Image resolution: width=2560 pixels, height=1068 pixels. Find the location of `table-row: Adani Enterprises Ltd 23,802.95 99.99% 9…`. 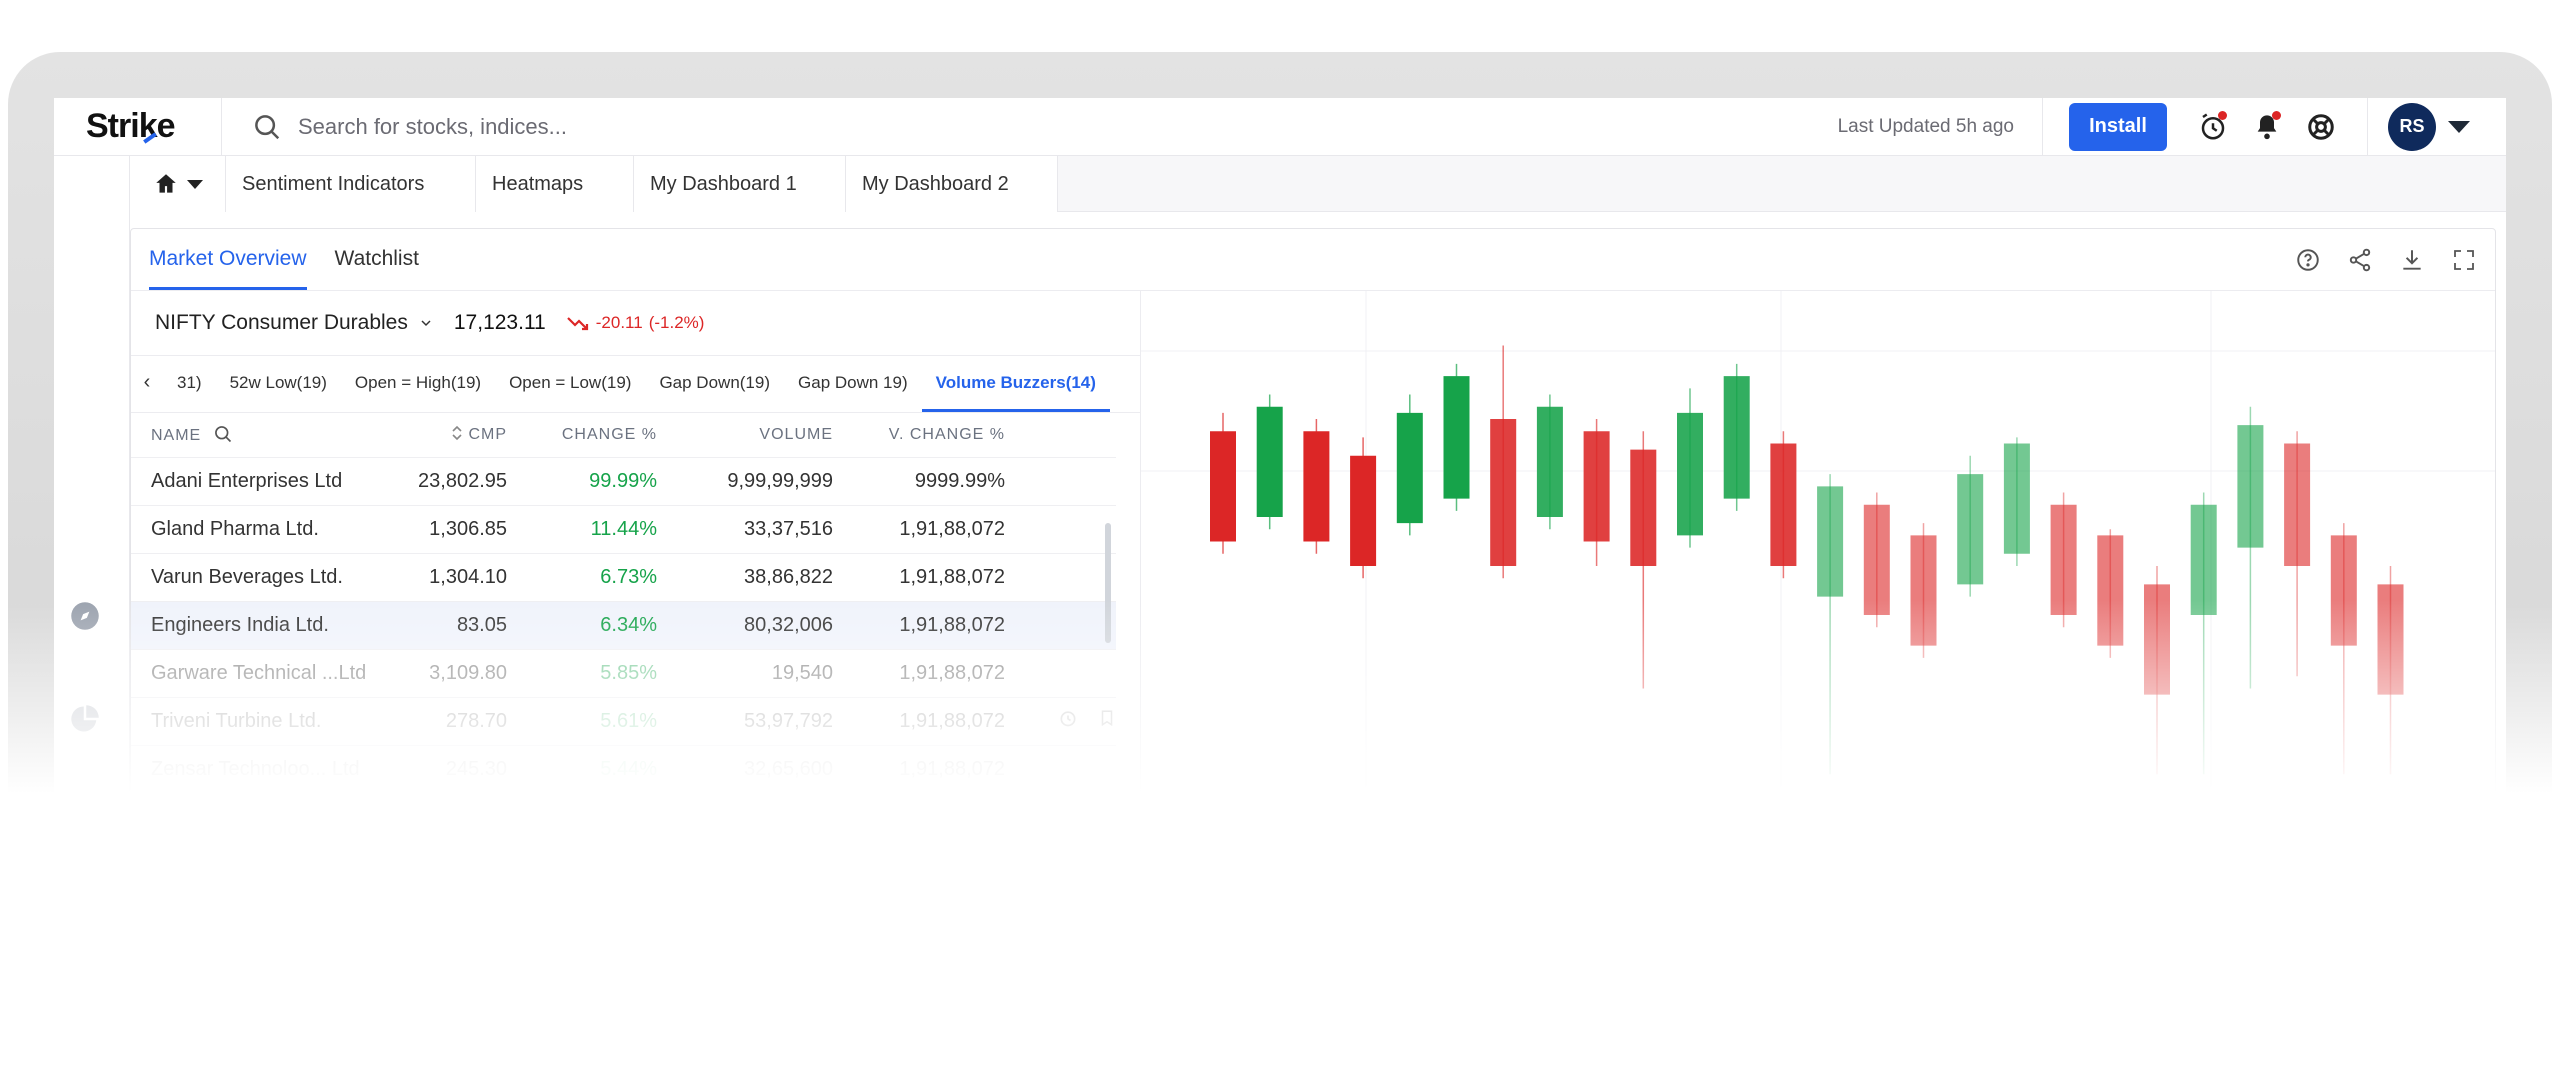

table-row: Adani Enterprises Ltd 23,802.95 99.99% 9… is located at coordinates (623, 480).